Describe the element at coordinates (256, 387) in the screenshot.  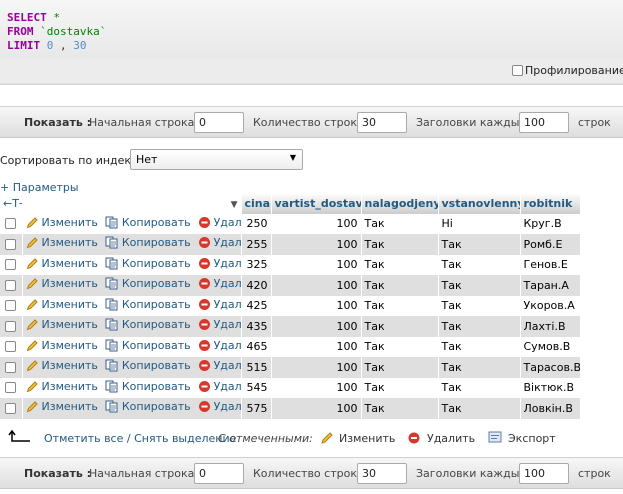
I see `cell-cina: 545` at that location.